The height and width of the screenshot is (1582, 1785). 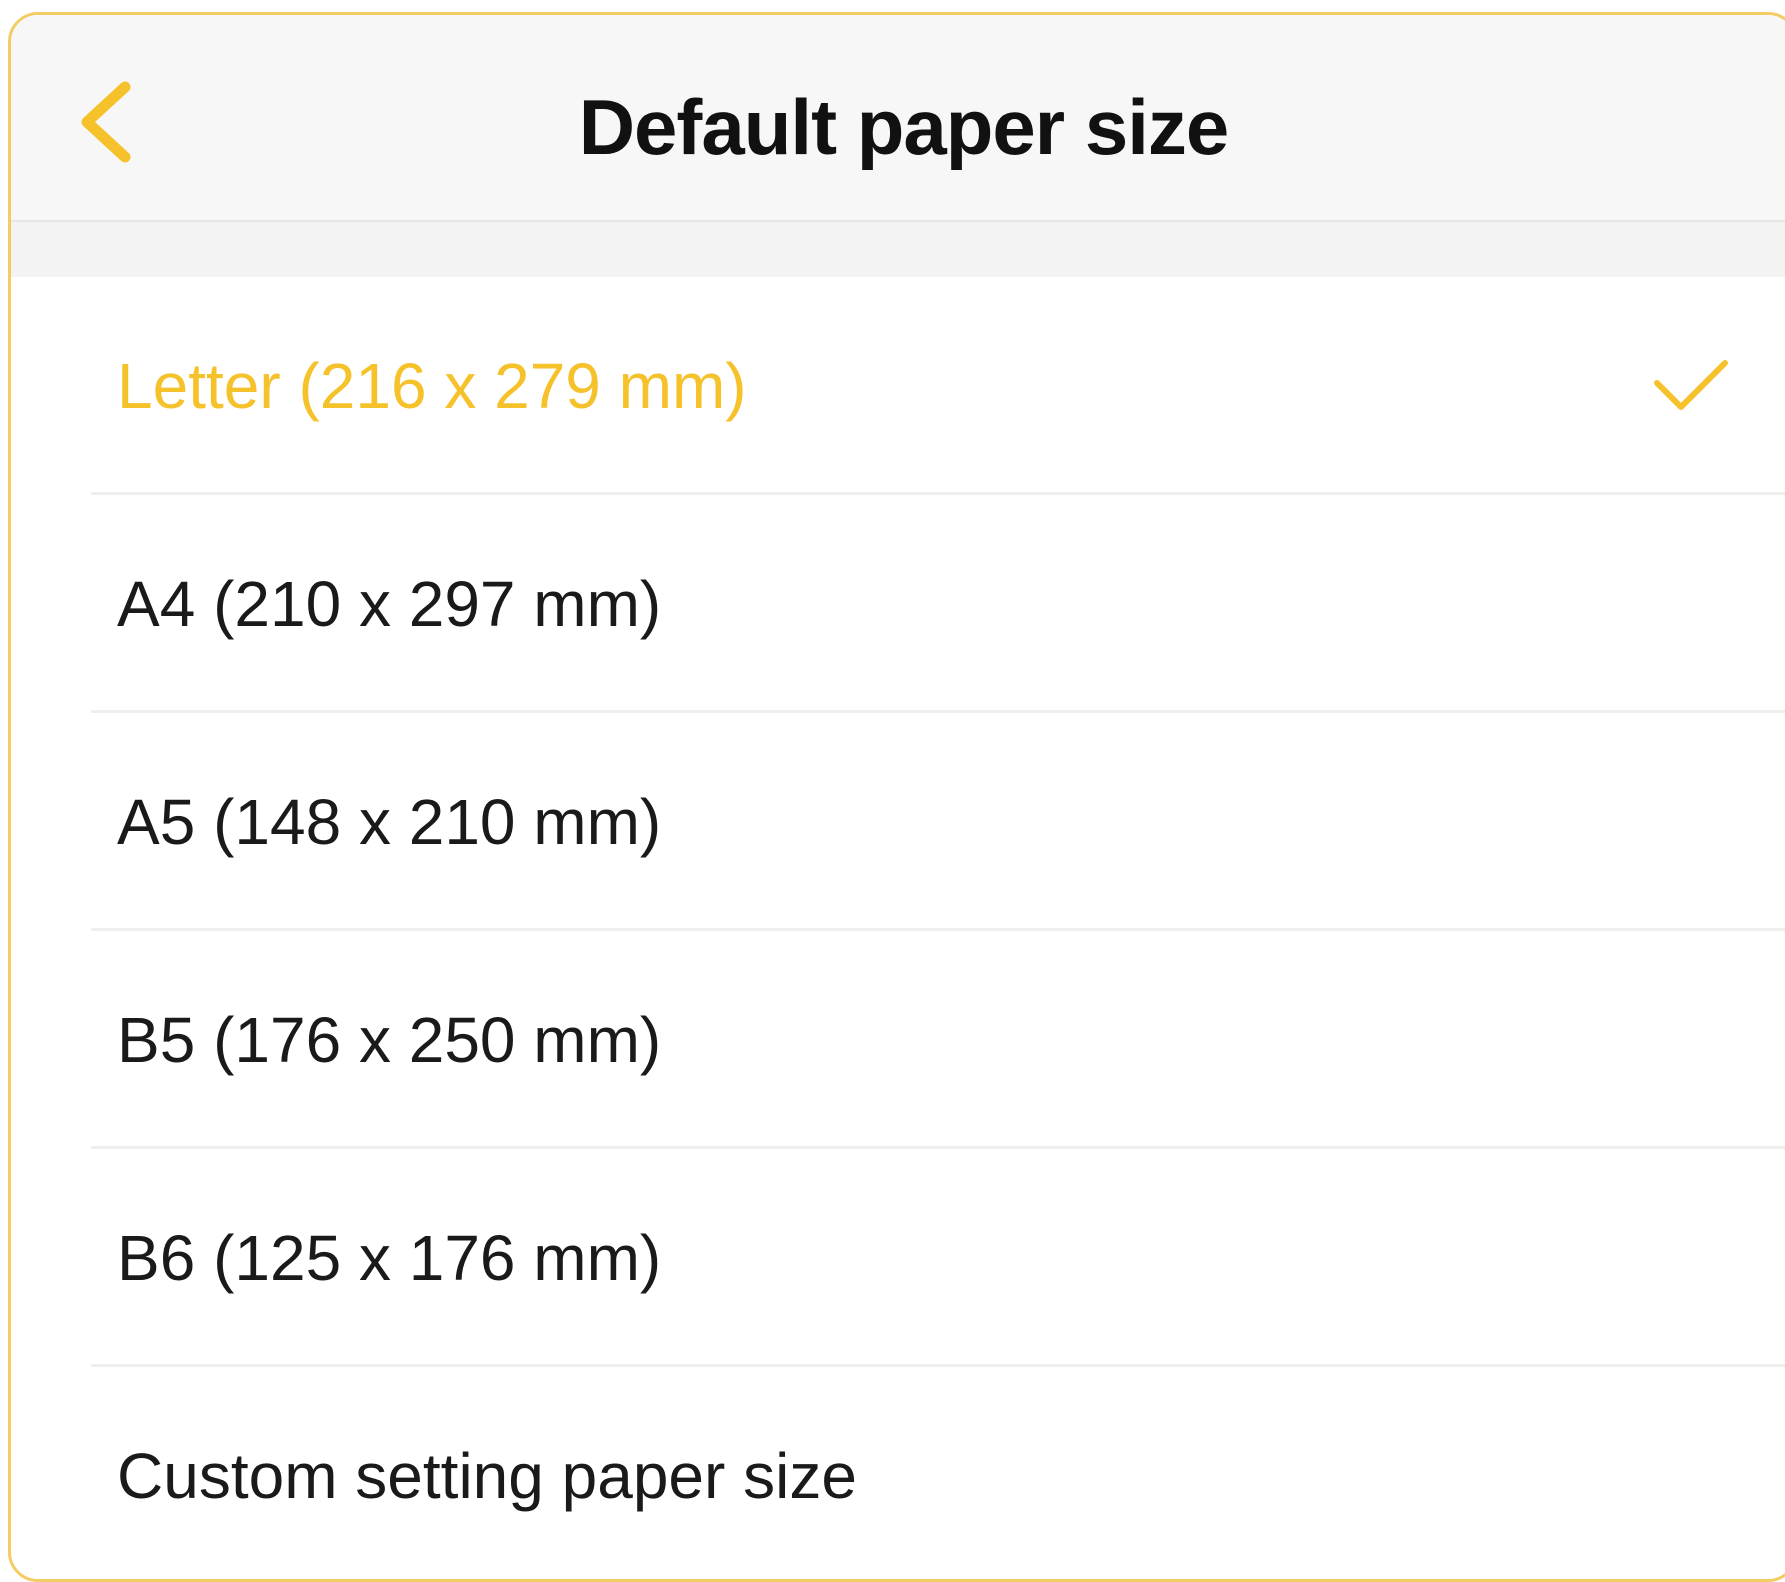 What do you see at coordinates (389, 822) in the screenshot?
I see `list-item-label: A5 (148 x 210 mm)` at bounding box center [389, 822].